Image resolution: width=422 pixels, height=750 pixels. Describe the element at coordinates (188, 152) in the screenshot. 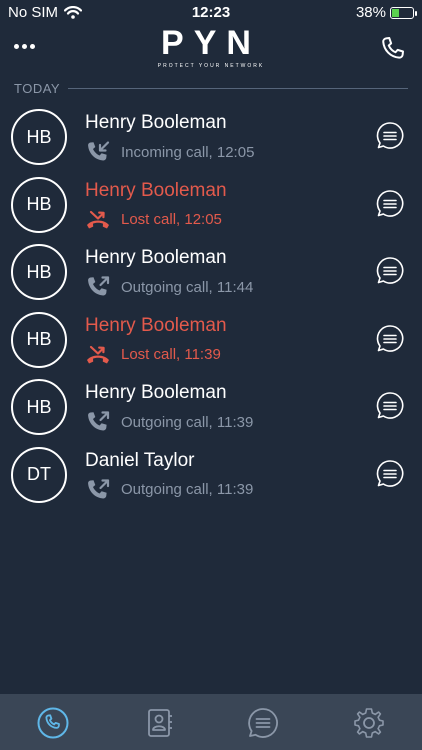

I see `call-detail-text: Incoming call, 12:05` at that location.